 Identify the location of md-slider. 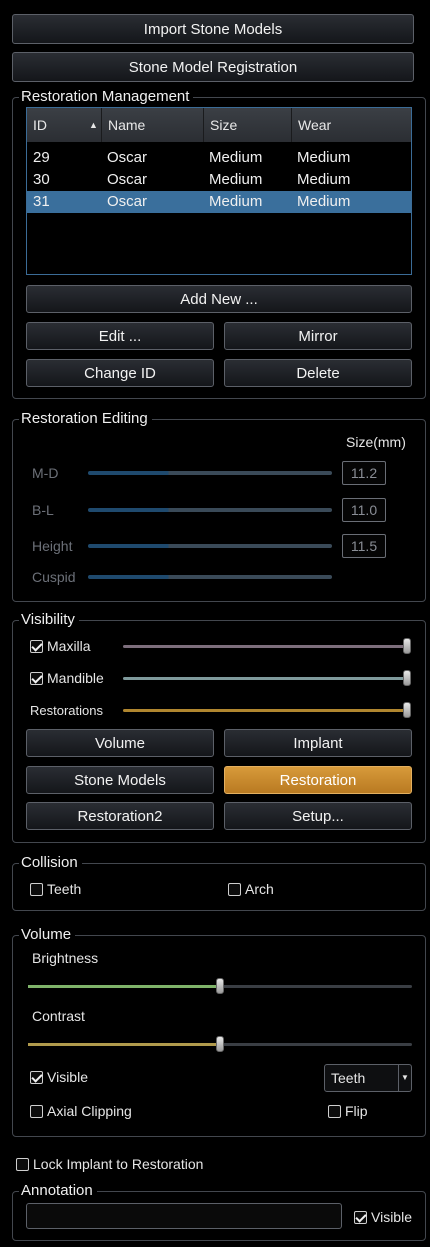
(210, 473).